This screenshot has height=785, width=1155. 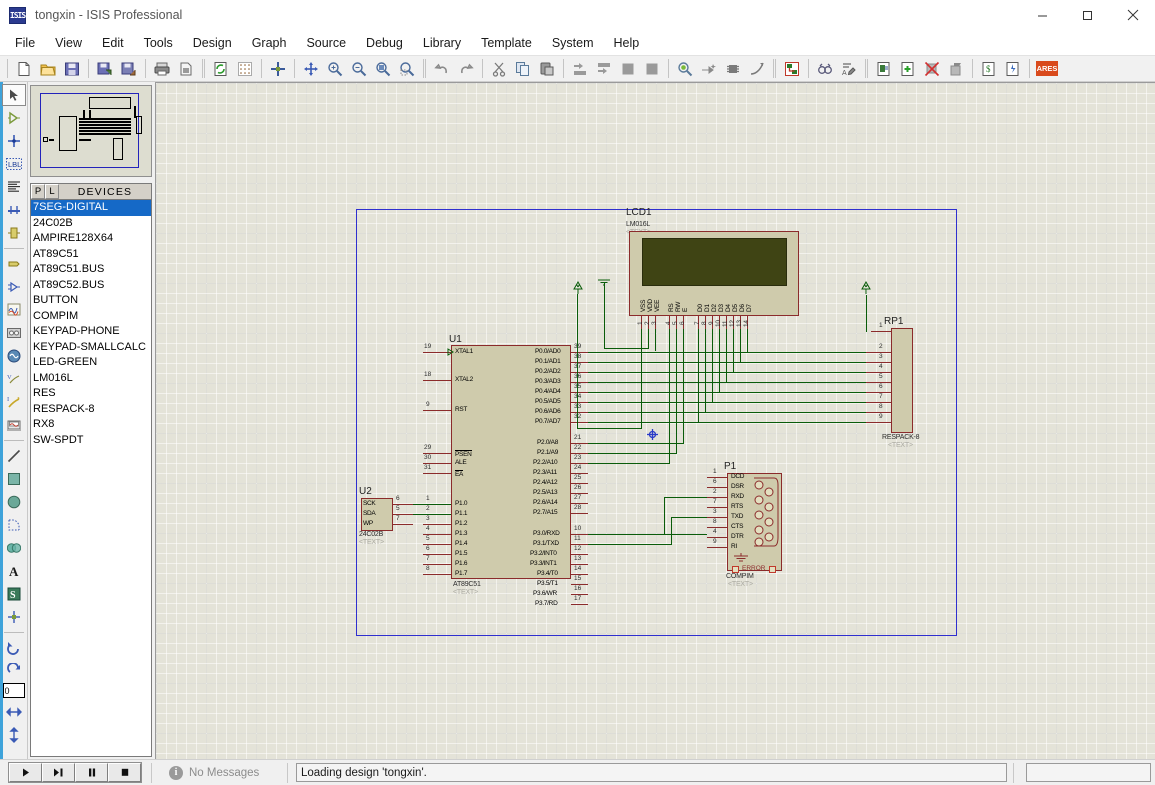 I want to click on redo-icon, so click(x=466, y=69).